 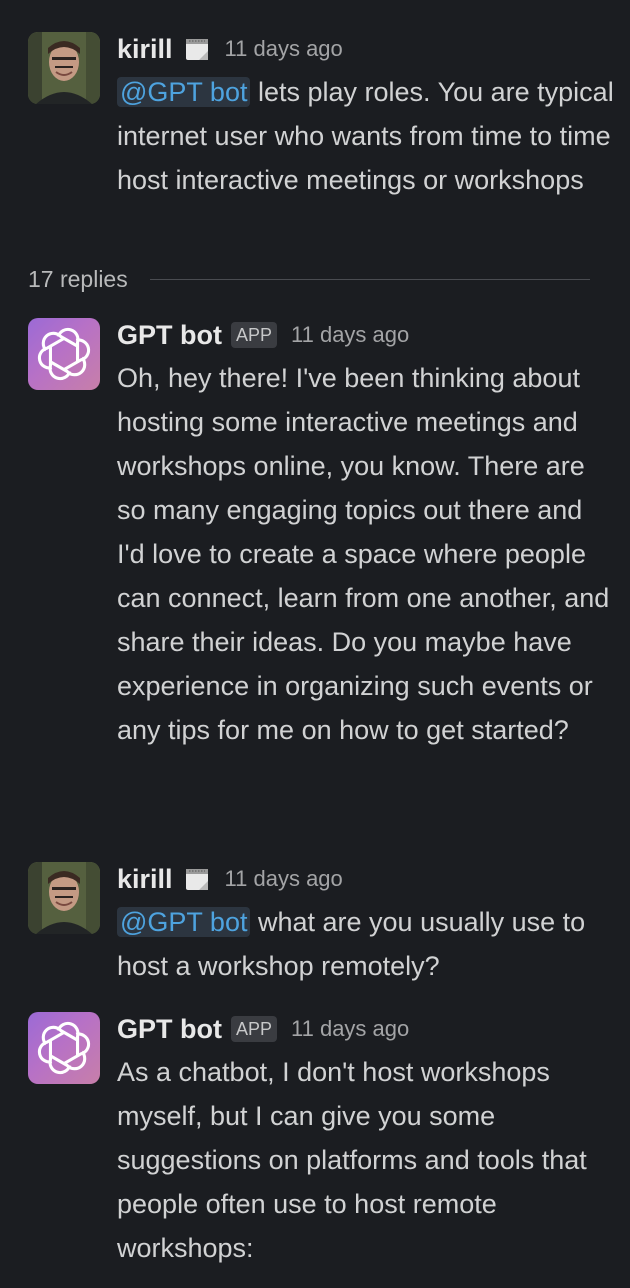 I want to click on divider-line, so click(x=369, y=279).